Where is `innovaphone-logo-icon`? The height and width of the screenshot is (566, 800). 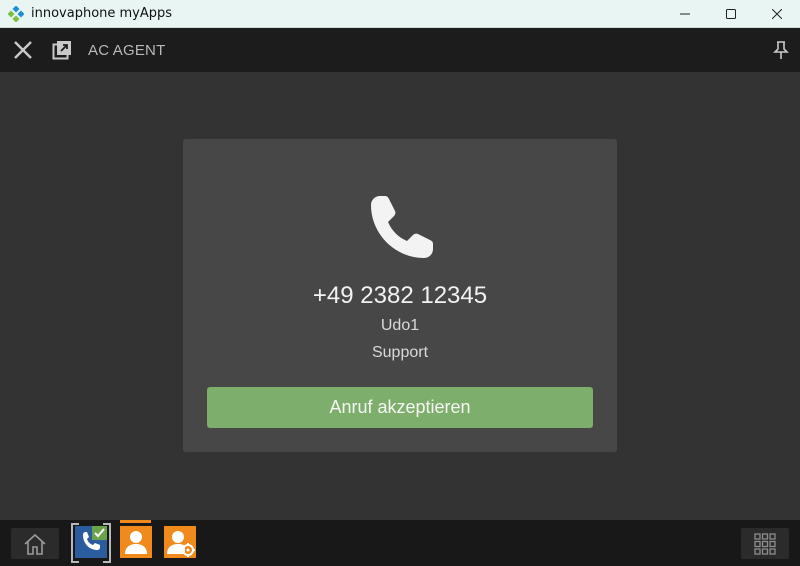
innovaphone-logo-icon is located at coordinates (16, 13).